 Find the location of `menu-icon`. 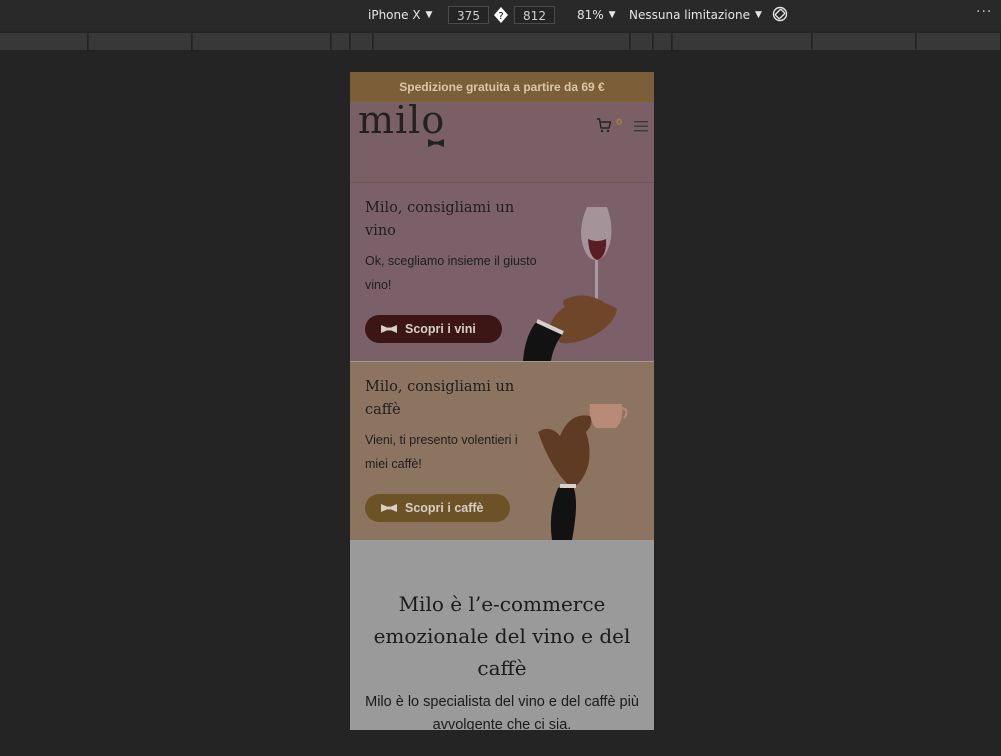

menu-icon is located at coordinates (641, 126).